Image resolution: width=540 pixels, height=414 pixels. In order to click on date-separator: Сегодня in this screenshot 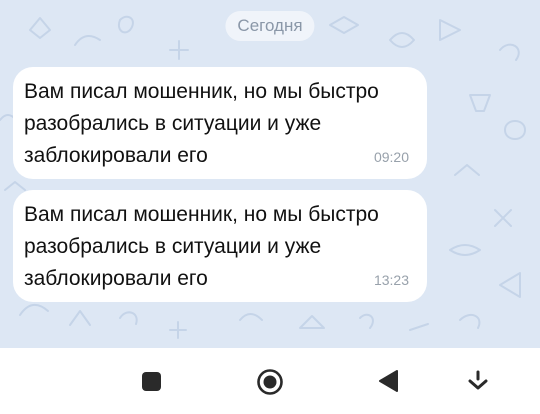, I will do `click(270, 26)`.